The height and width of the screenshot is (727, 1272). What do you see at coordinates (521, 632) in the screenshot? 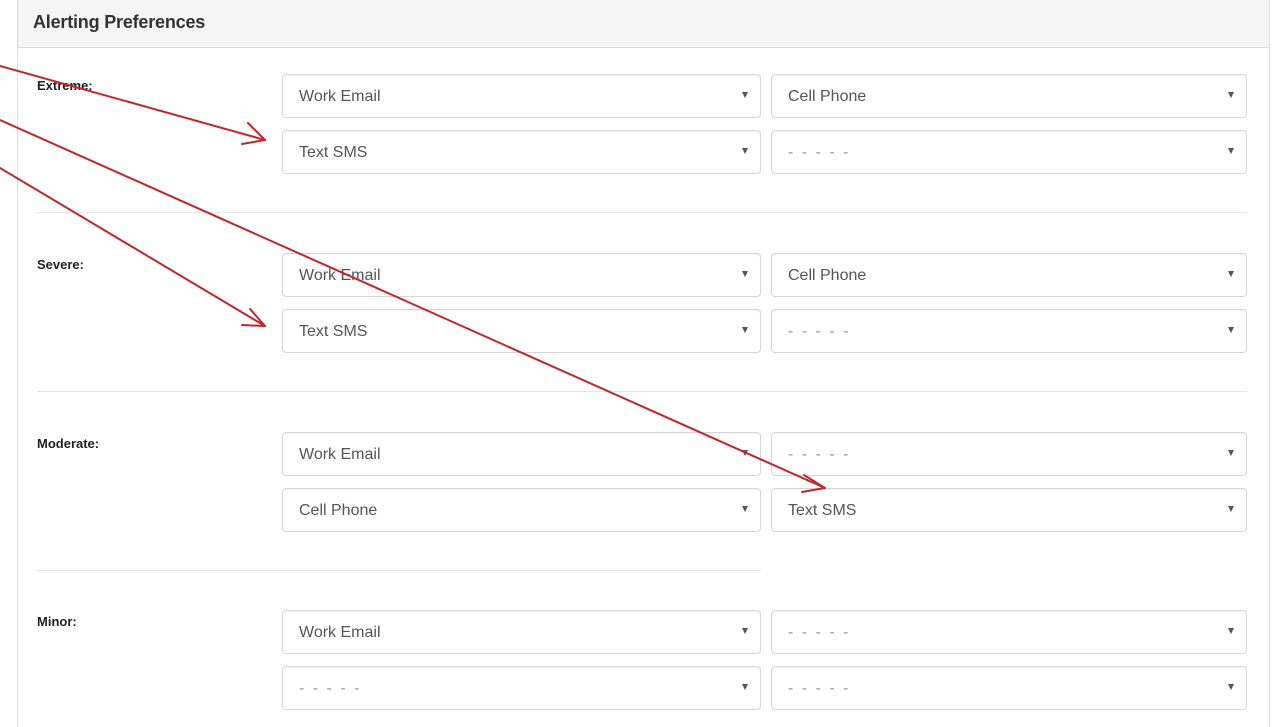
I see `minor-select-1: Work Email` at bounding box center [521, 632].